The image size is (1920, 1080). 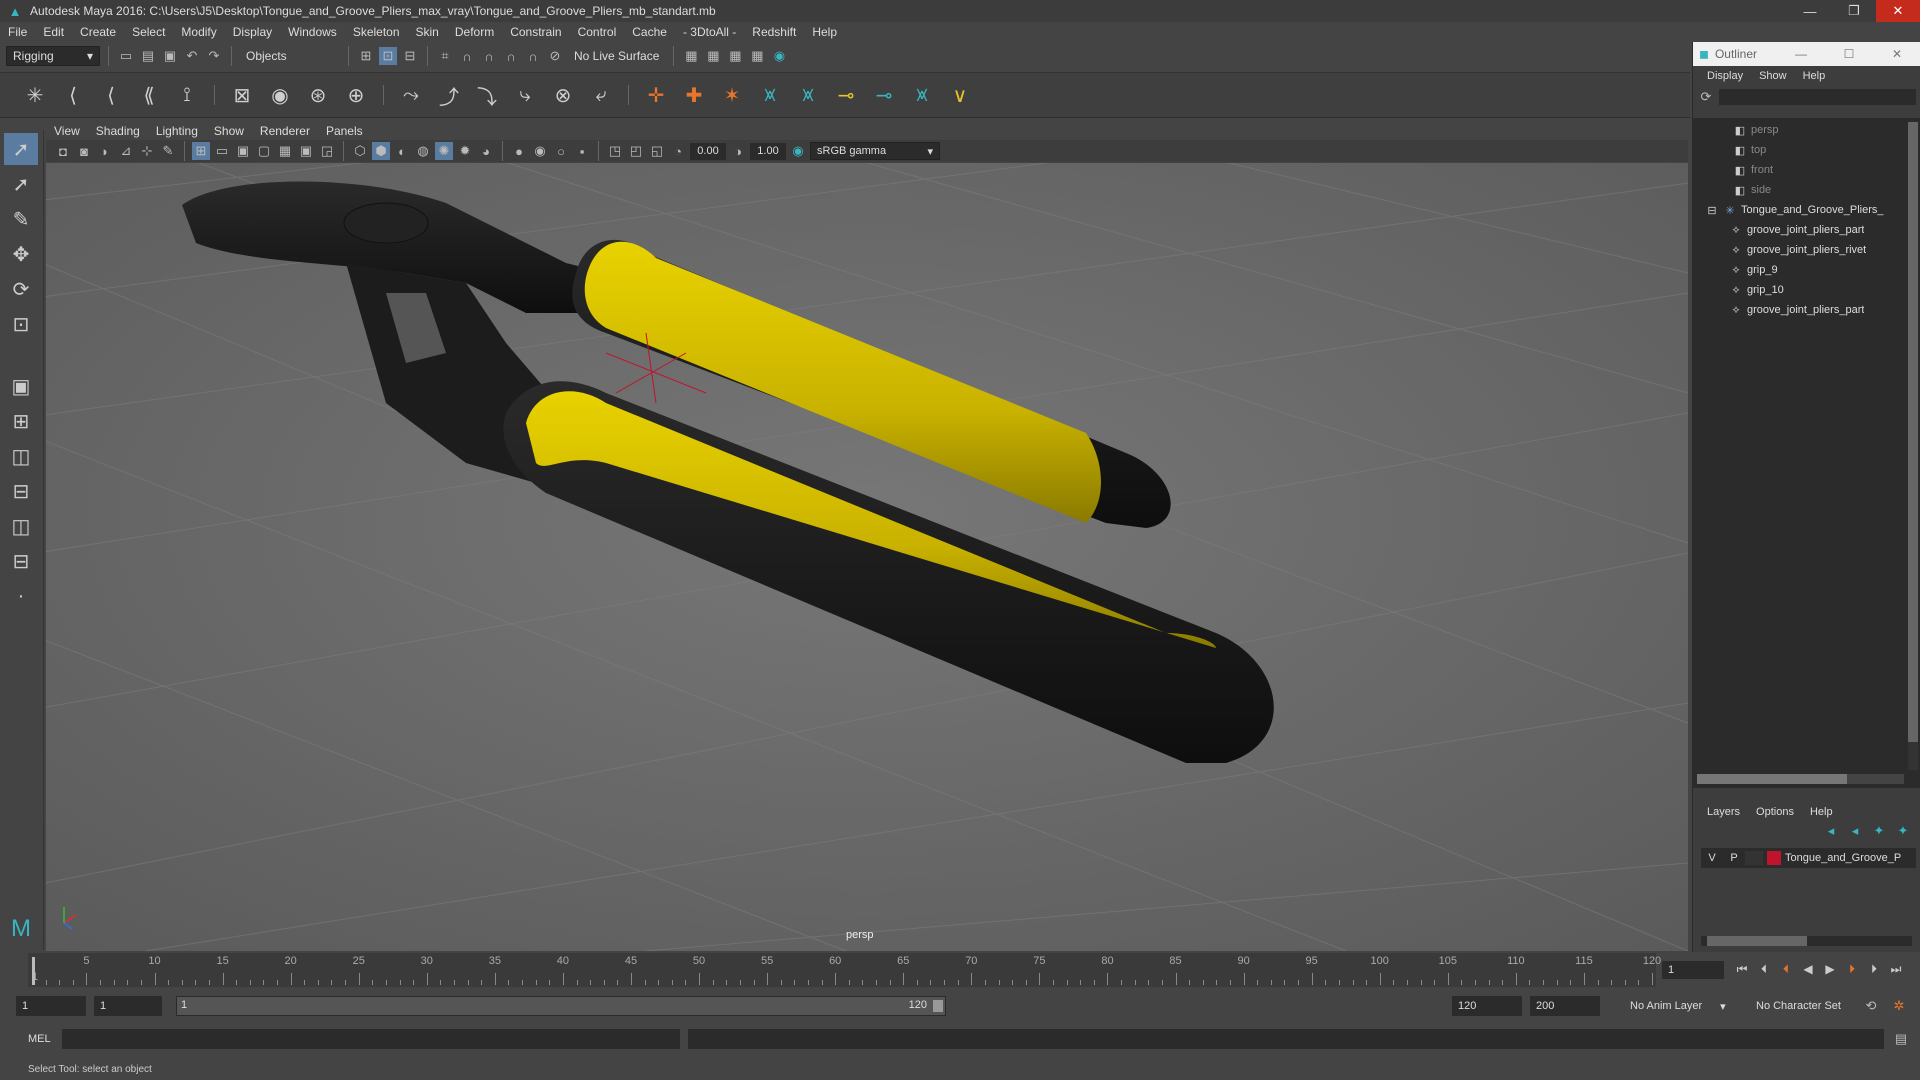 I want to click on select-camera-icon: ◘, so click(x=63, y=151).